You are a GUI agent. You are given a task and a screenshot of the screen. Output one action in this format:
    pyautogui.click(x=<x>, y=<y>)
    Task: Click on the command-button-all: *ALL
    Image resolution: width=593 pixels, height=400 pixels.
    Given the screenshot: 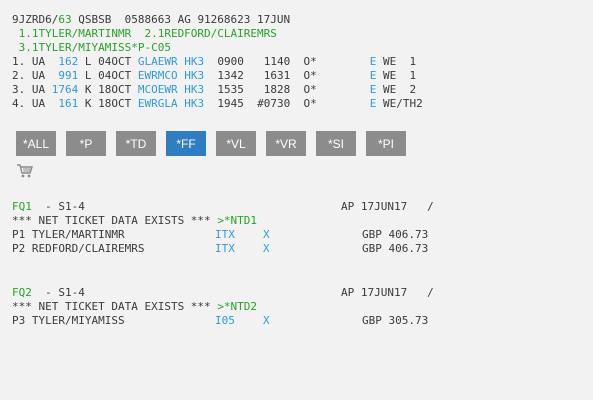 What is the action you would take?
    pyautogui.click(x=36, y=143)
    